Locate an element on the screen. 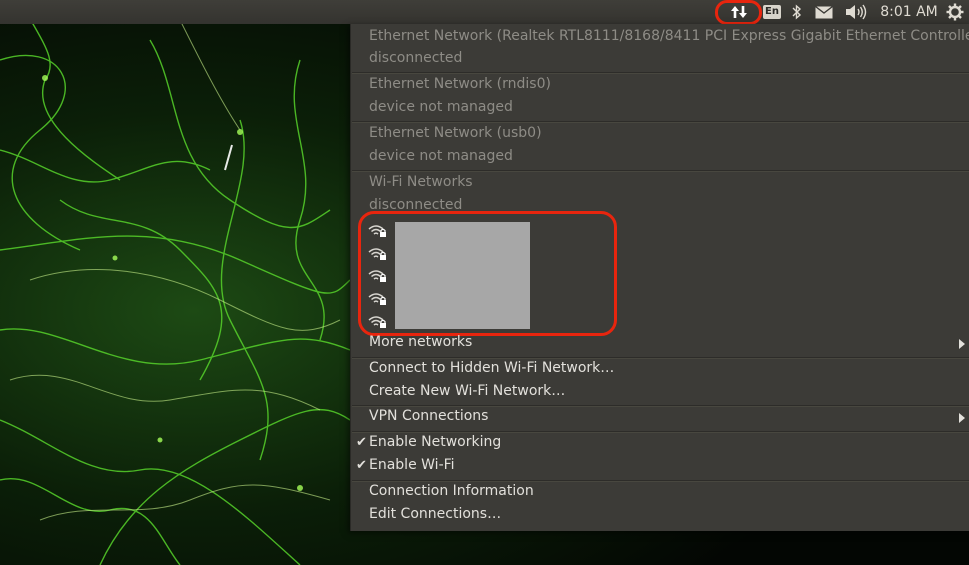  bluetooth-indicator is located at coordinates (797, 12).